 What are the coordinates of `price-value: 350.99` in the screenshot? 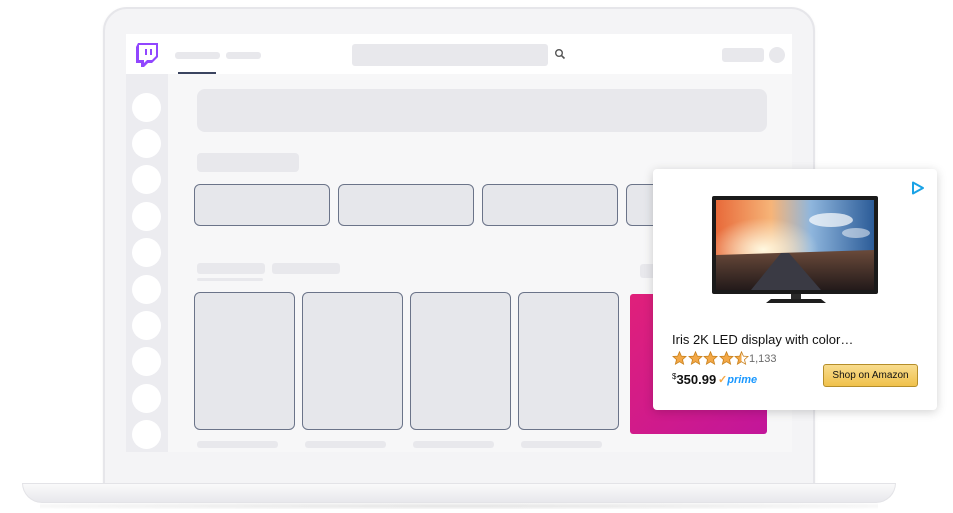 It's located at (696, 379).